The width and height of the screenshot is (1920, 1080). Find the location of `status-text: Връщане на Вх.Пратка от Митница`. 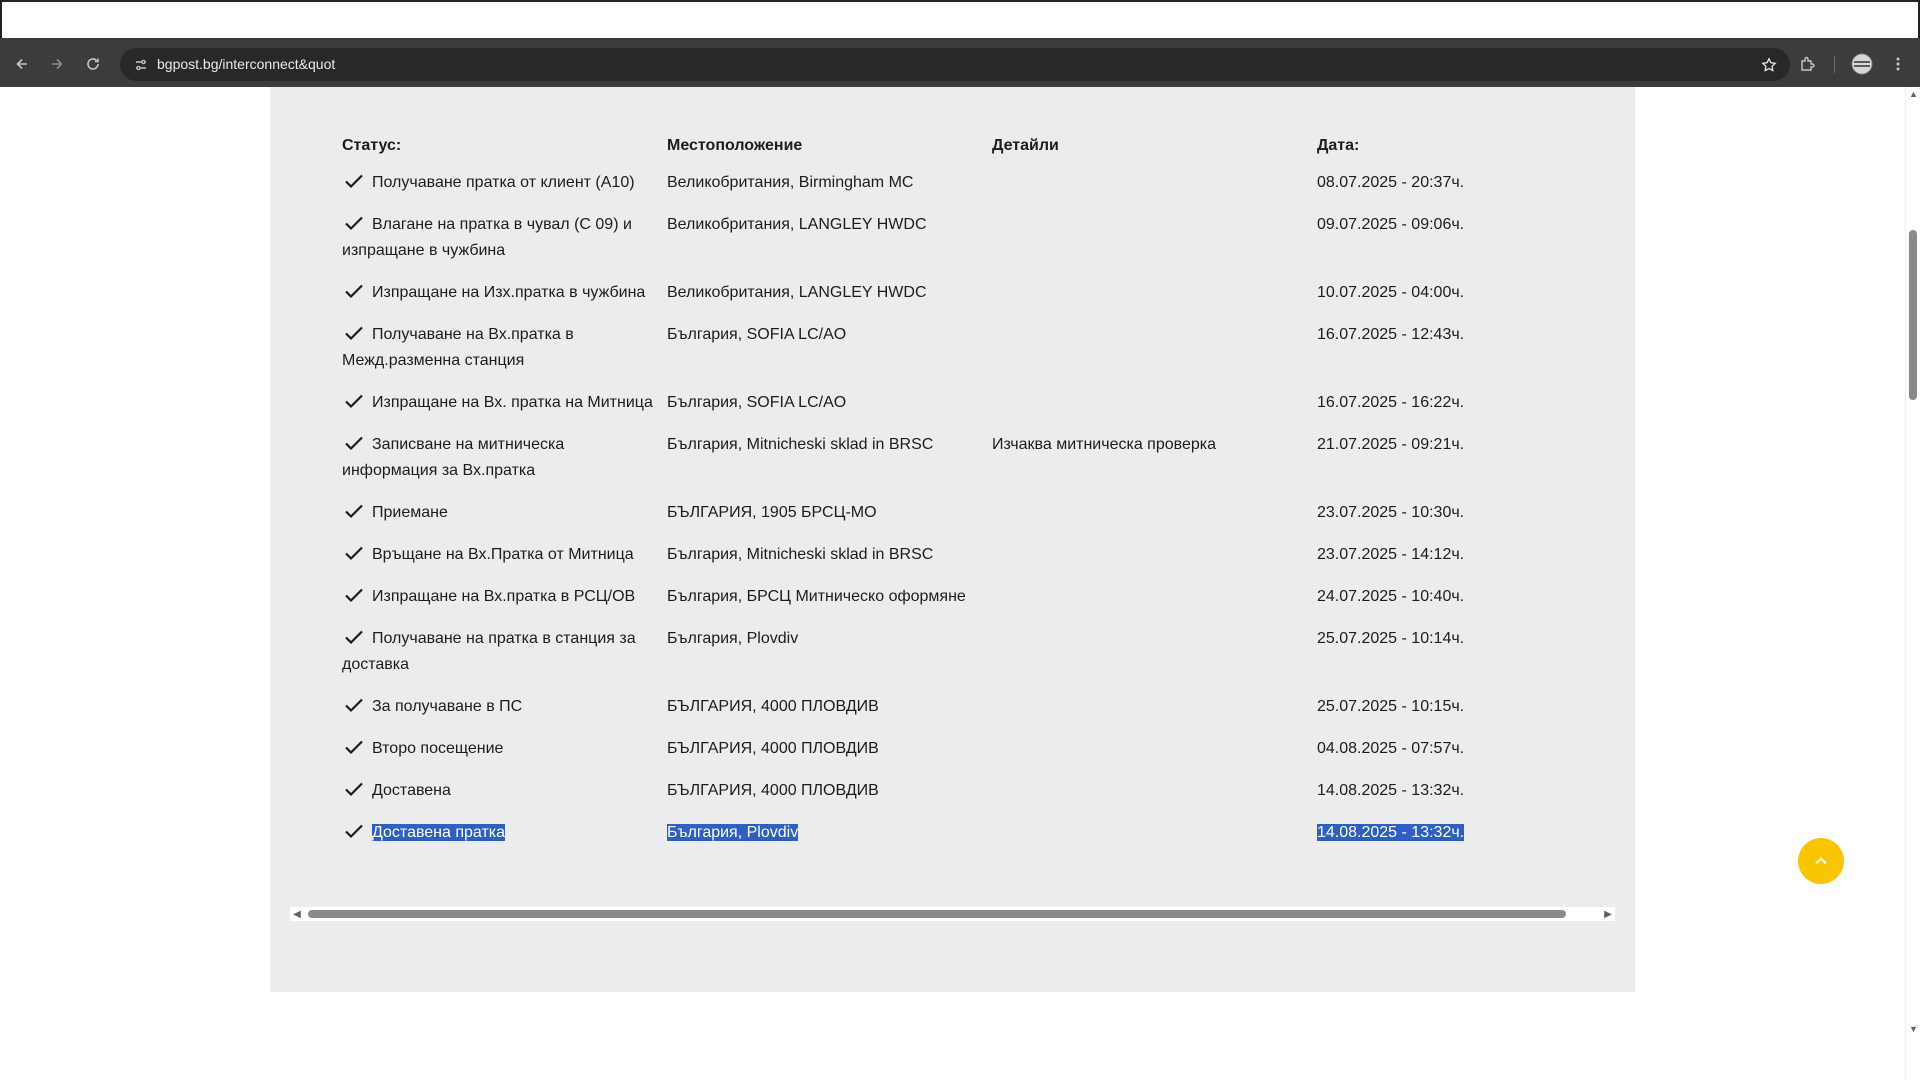

status-text: Връщане на Вх.Пратка от Митница is located at coordinates (503, 554).